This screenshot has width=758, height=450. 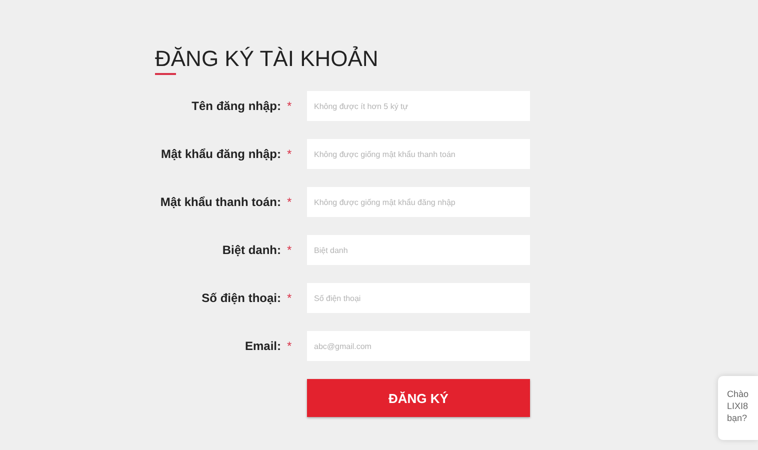 What do you see at coordinates (418, 250) in the screenshot?
I see `input-field: Biệt danh` at bounding box center [418, 250].